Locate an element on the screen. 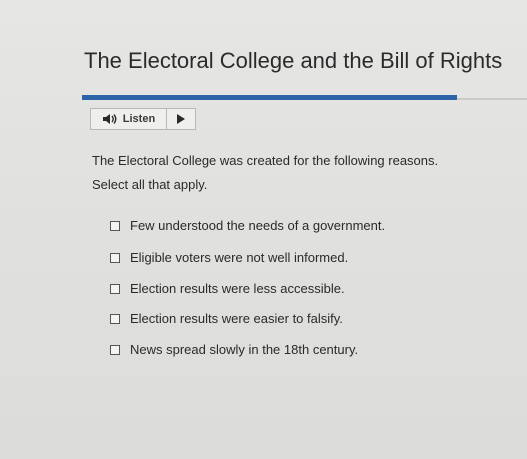  option-2: Eligible voters were not well informed. is located at coordinates (229, 257).